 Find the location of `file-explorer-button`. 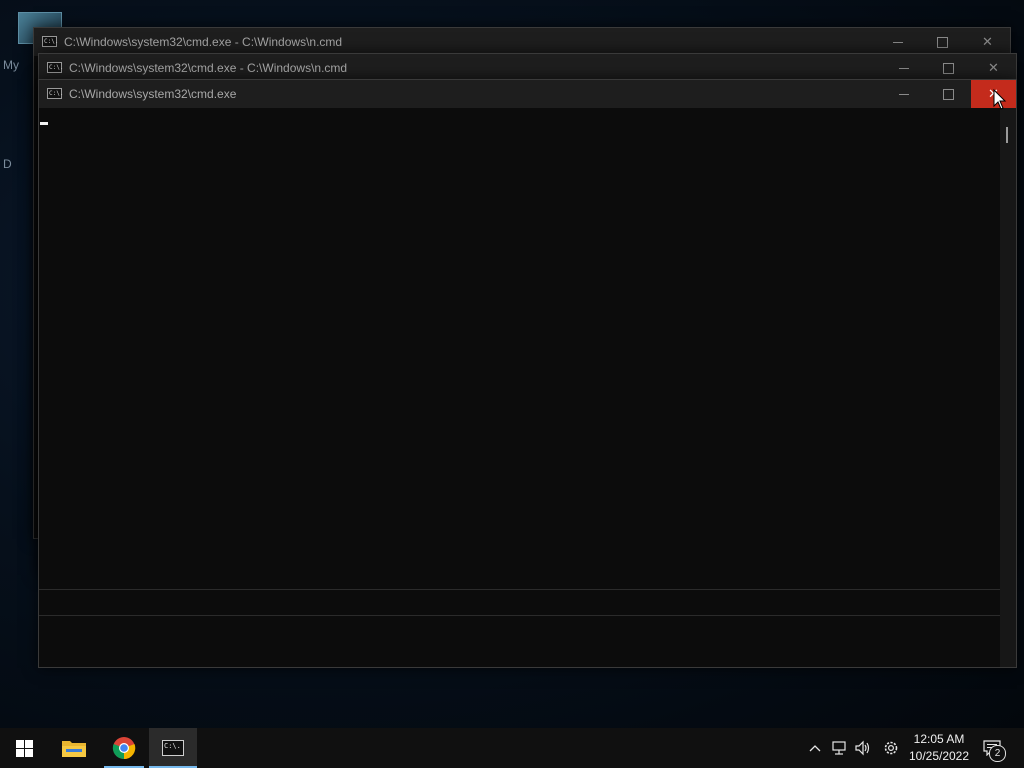

file-explorer-button is located at coordinates (74, 748).